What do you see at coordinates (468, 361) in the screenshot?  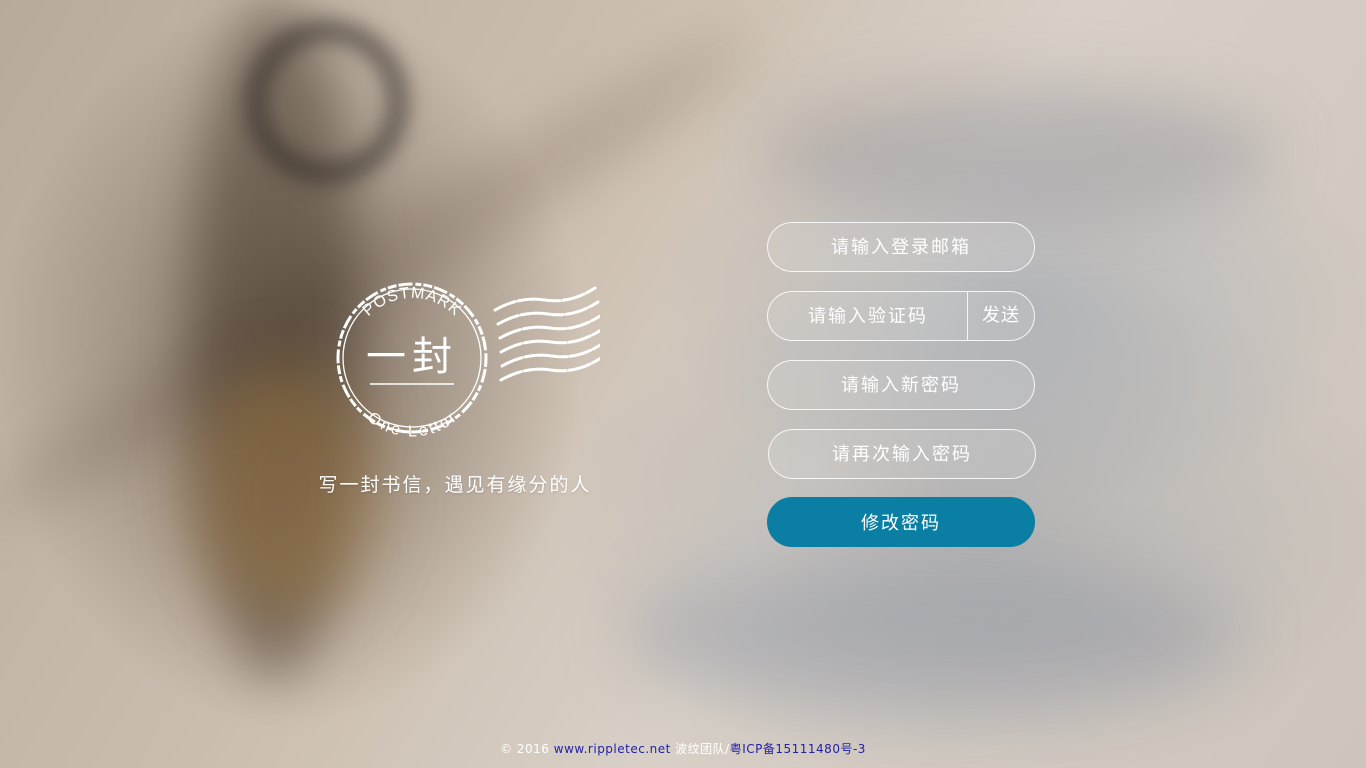 I see `postmark-stamp-icon: POSTMARK One Letter 一封` at bounding box center [468, 361].